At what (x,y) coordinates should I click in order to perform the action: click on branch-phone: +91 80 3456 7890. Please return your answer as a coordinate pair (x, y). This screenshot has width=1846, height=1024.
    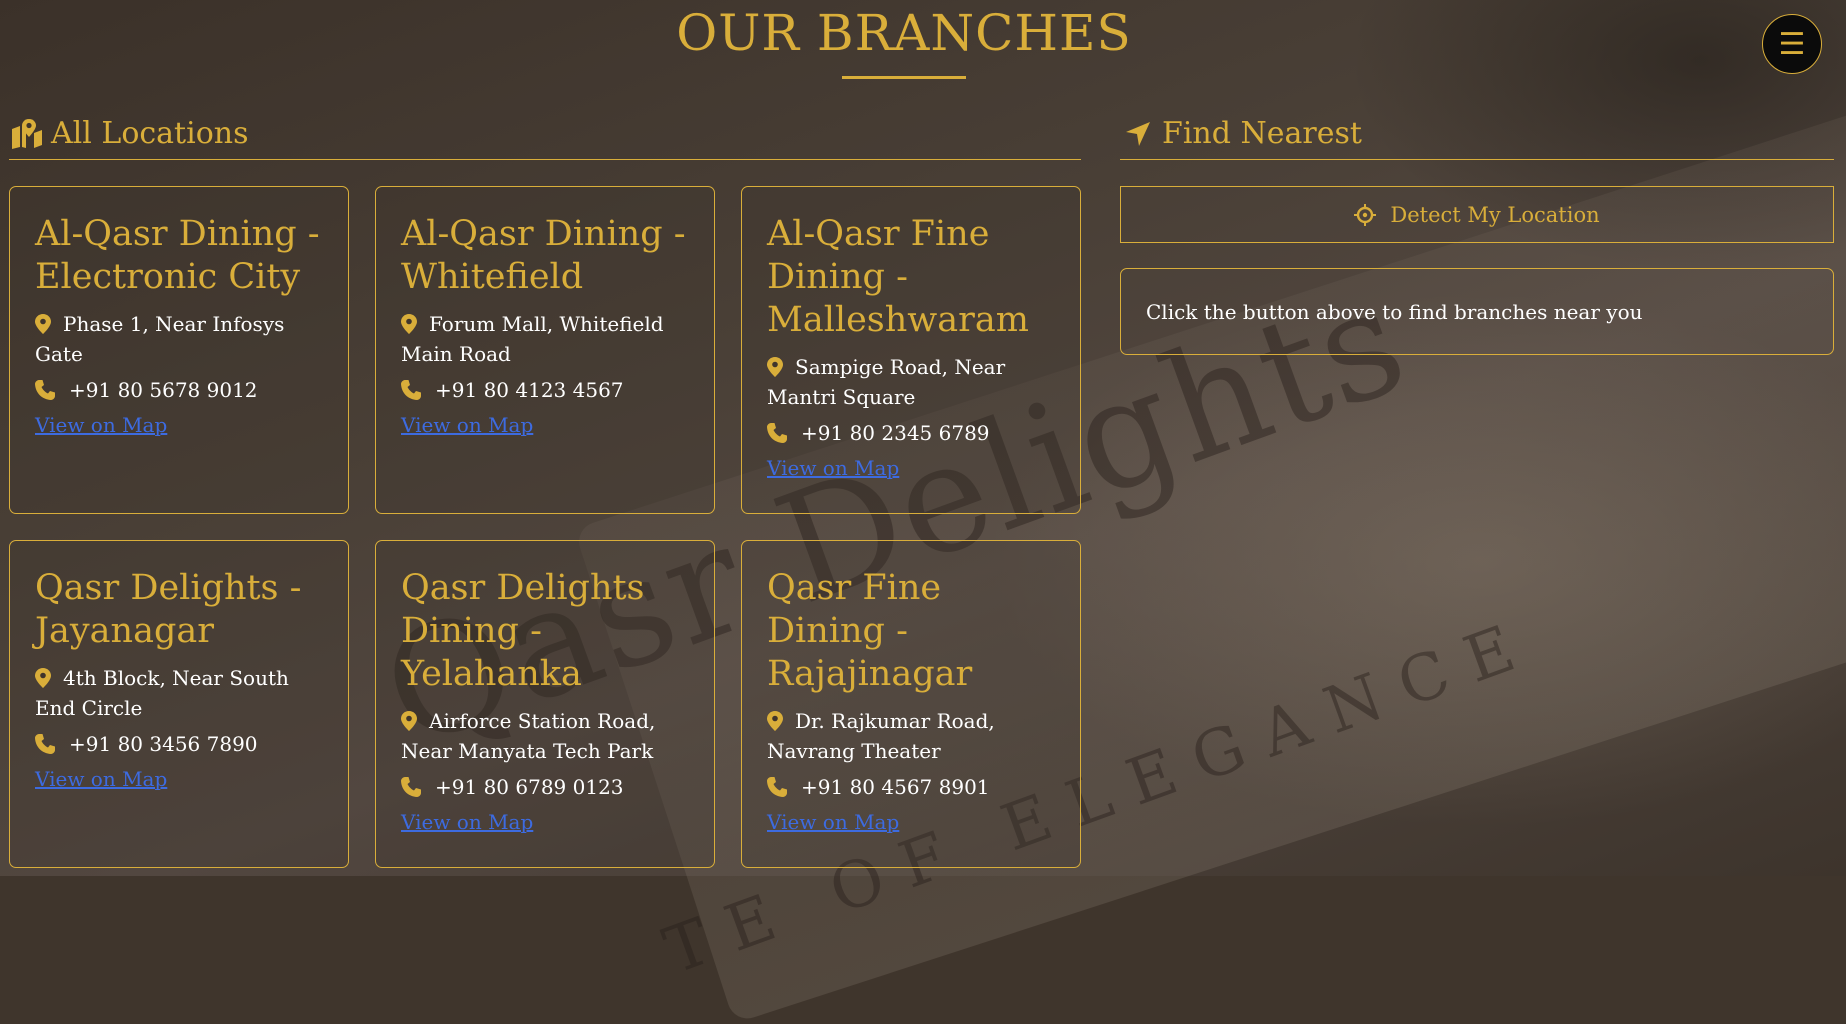
    Looking at the image, I should click on (179, 744).